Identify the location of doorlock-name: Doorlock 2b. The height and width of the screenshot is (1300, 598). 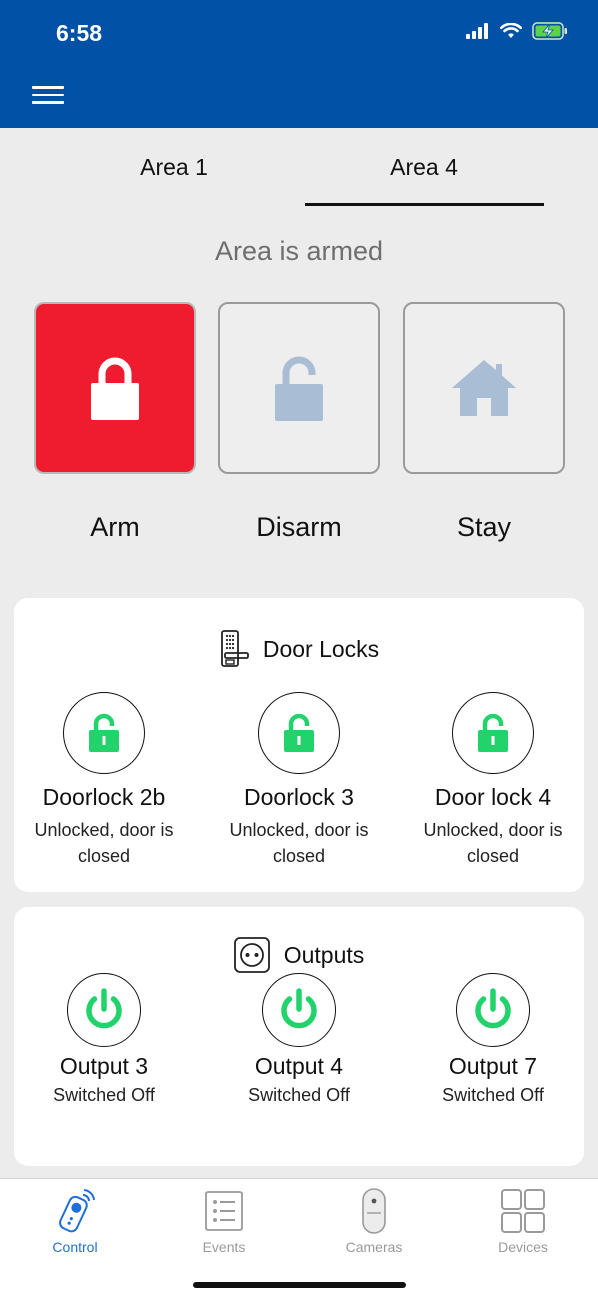
(104, 797).